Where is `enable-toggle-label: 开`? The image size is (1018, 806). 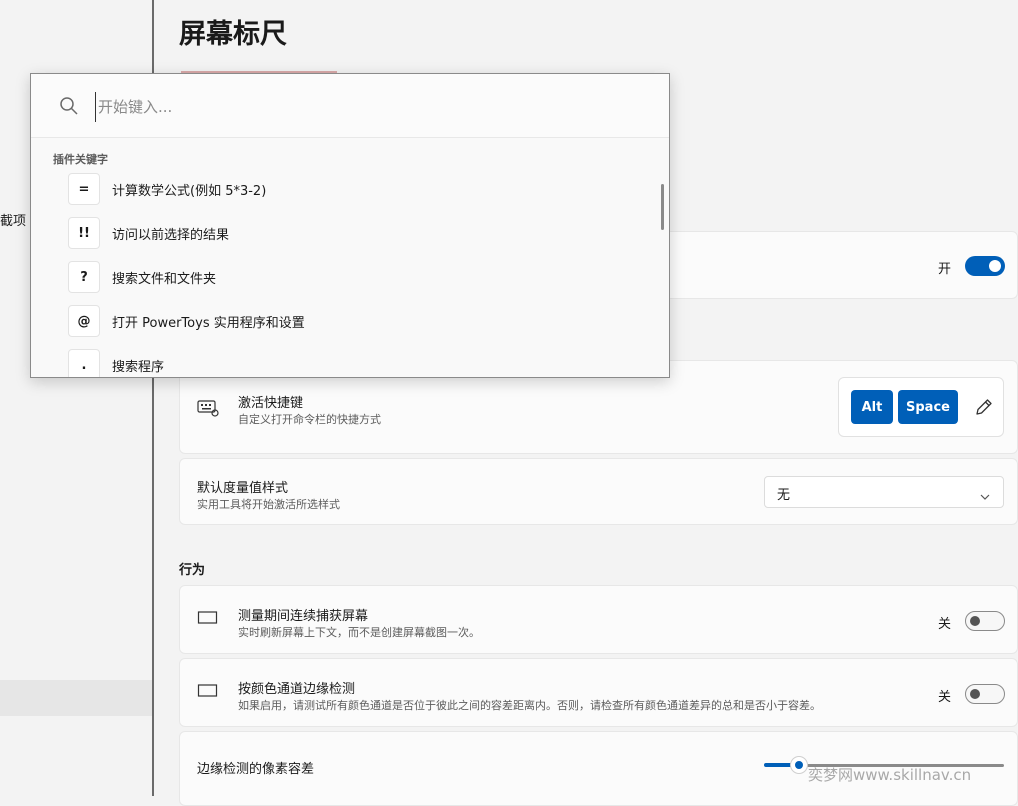
enable-toggle-label: 开 is located at coordinates (945, 269).